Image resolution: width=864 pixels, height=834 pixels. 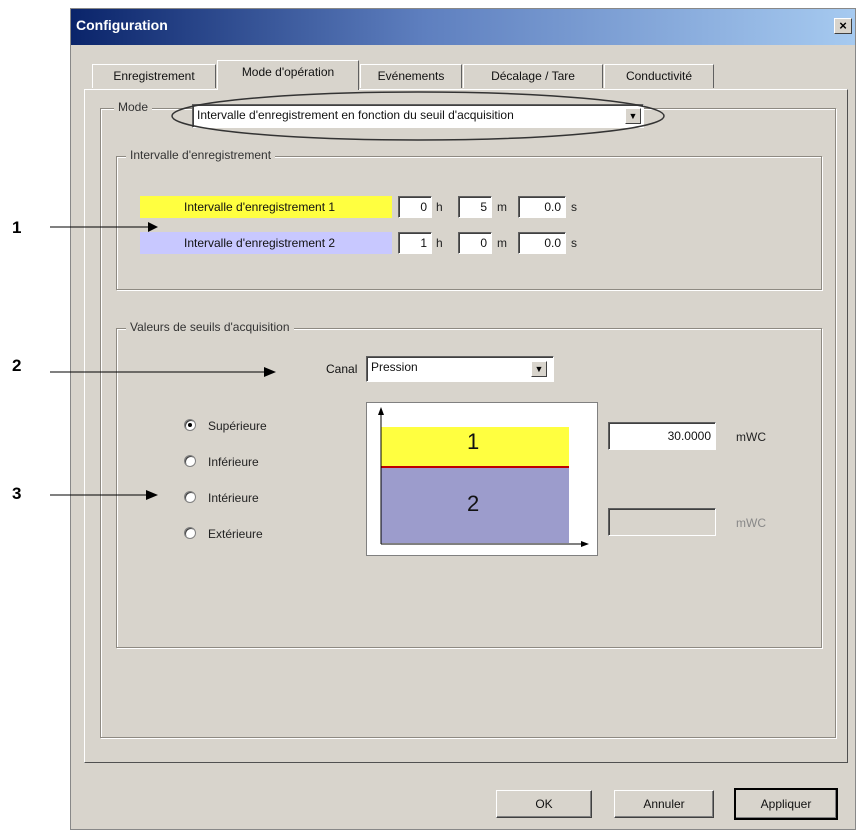 What do you see at coordinates (460, 369) in the screenshot?
I see `canal-select: Pression` at bounding box center [460, 369].